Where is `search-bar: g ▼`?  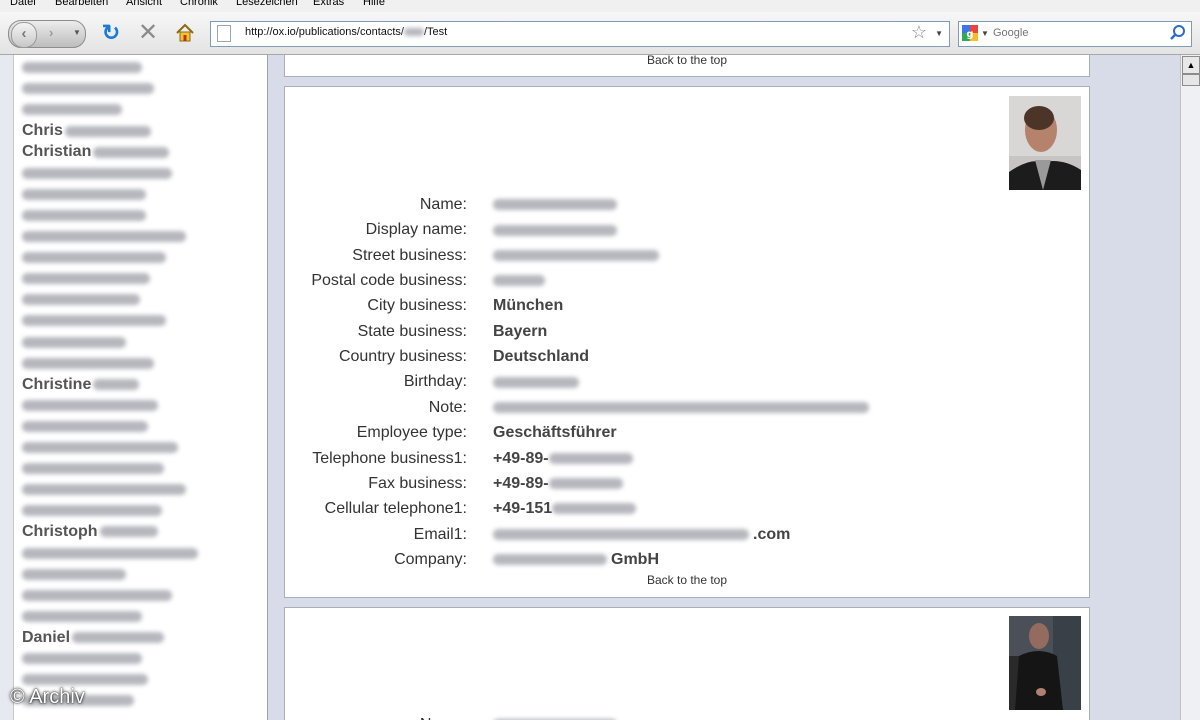 search-bar: g ▼ is located at coordinates (1075, 34).